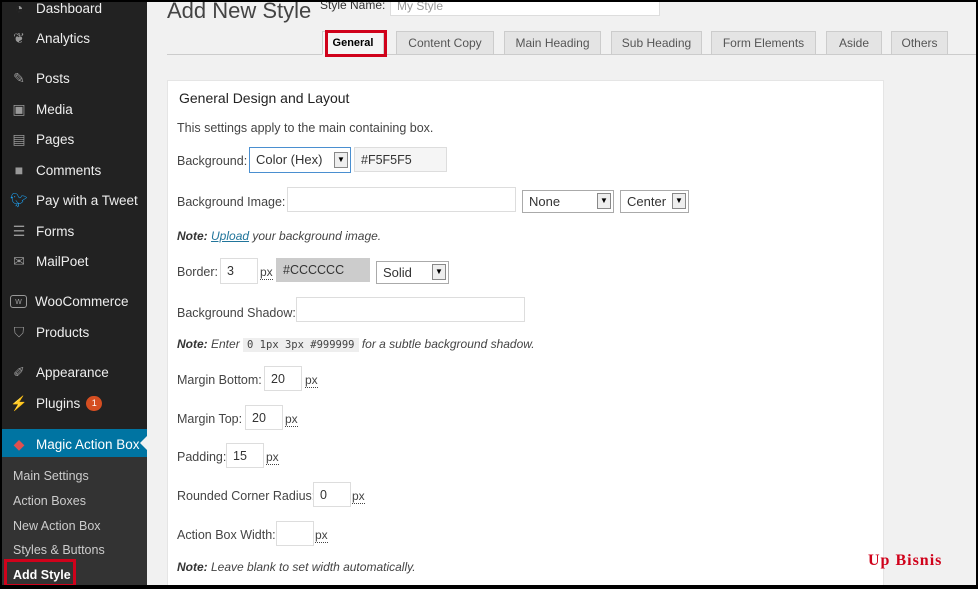 This screenshot has height=589, width=978. I want to click on sidebar-item-media: ▣ Media, so click(74, 109).